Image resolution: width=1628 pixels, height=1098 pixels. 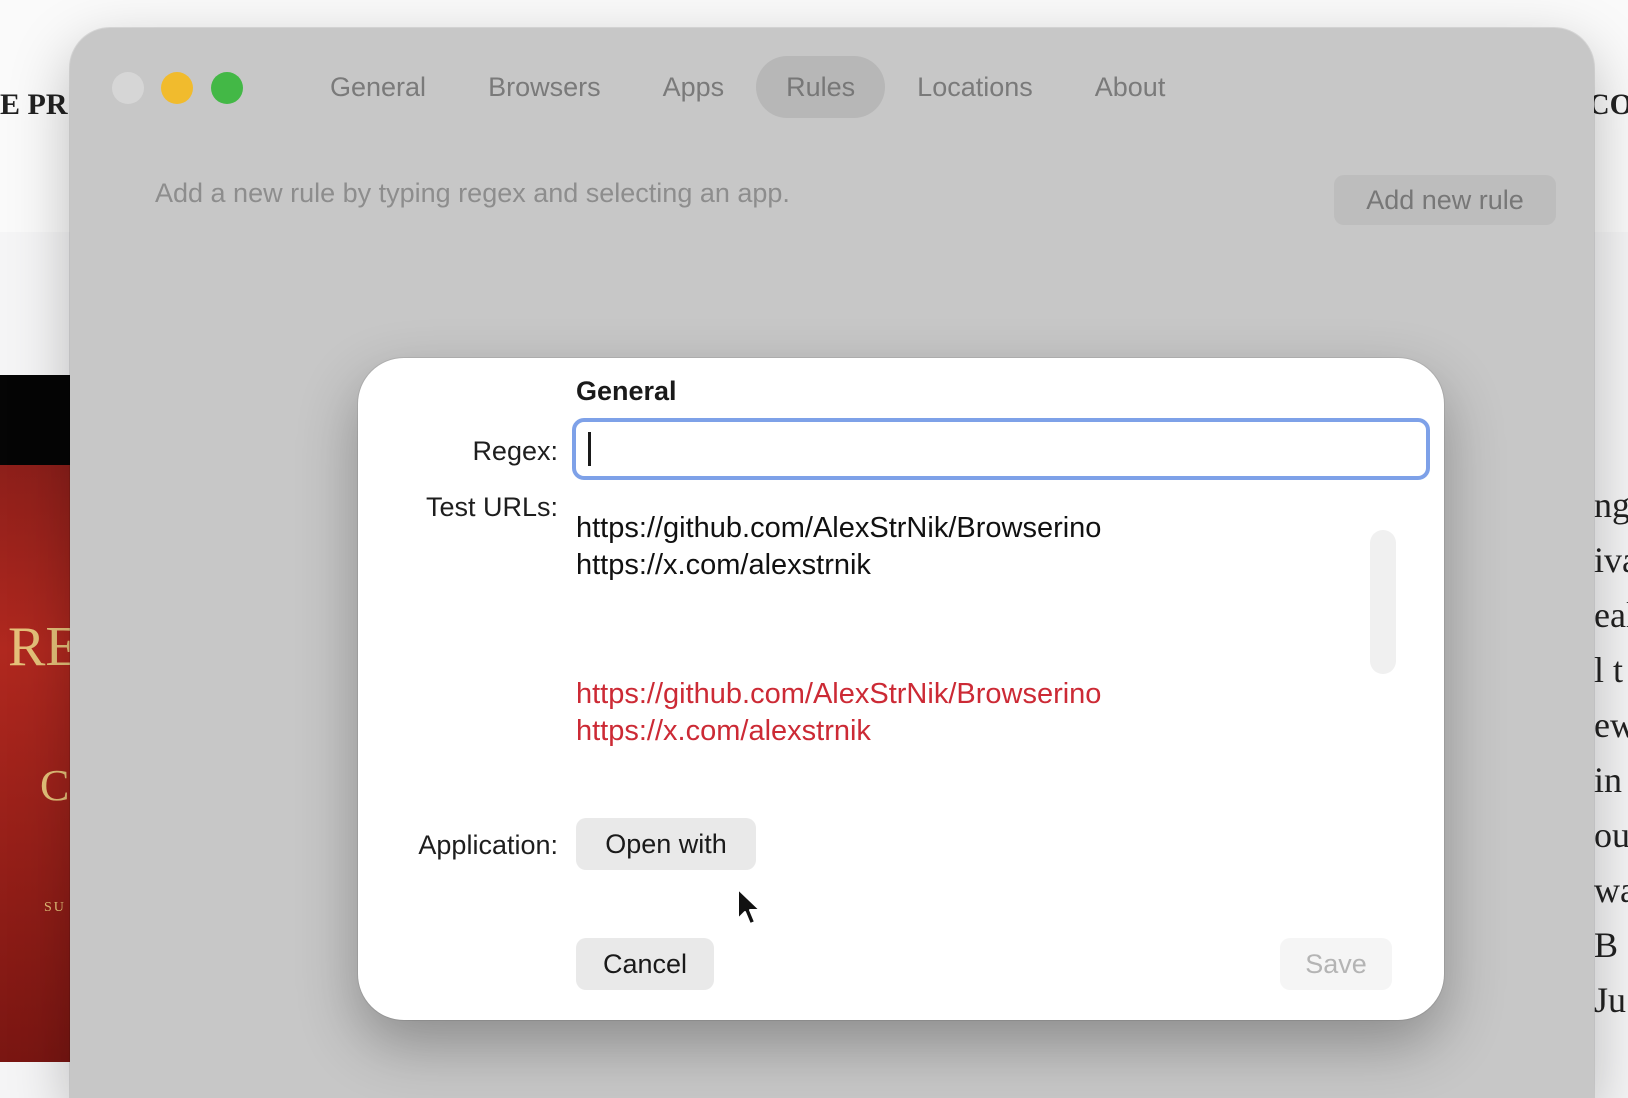 What do you see at coordinates (589, 449) in the screenshot?
I see `text-caret` at bounding box center [589, 449].